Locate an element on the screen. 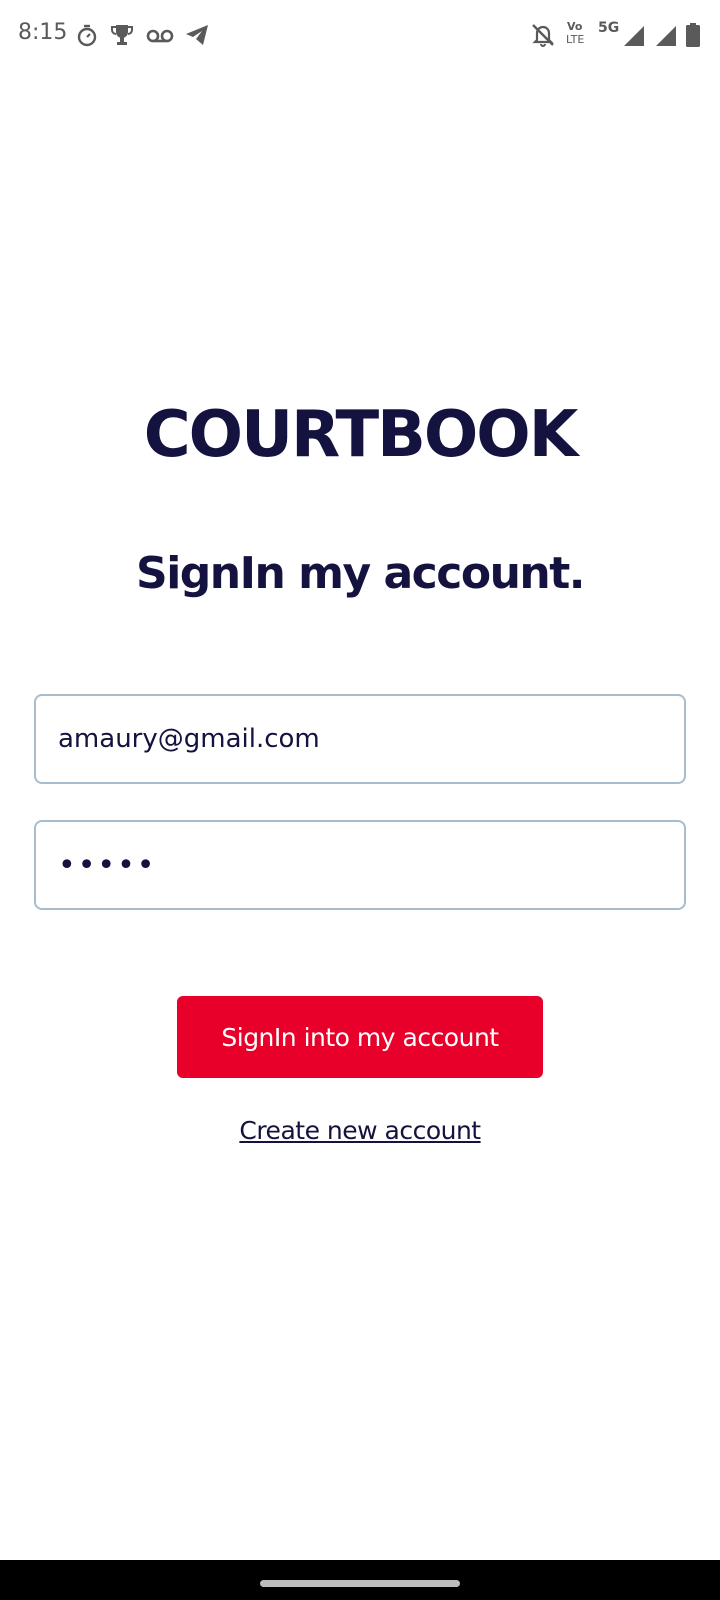 The width and height of the screenshot is (720, 1600). telegram-icon is located at coordinates (197, 35).